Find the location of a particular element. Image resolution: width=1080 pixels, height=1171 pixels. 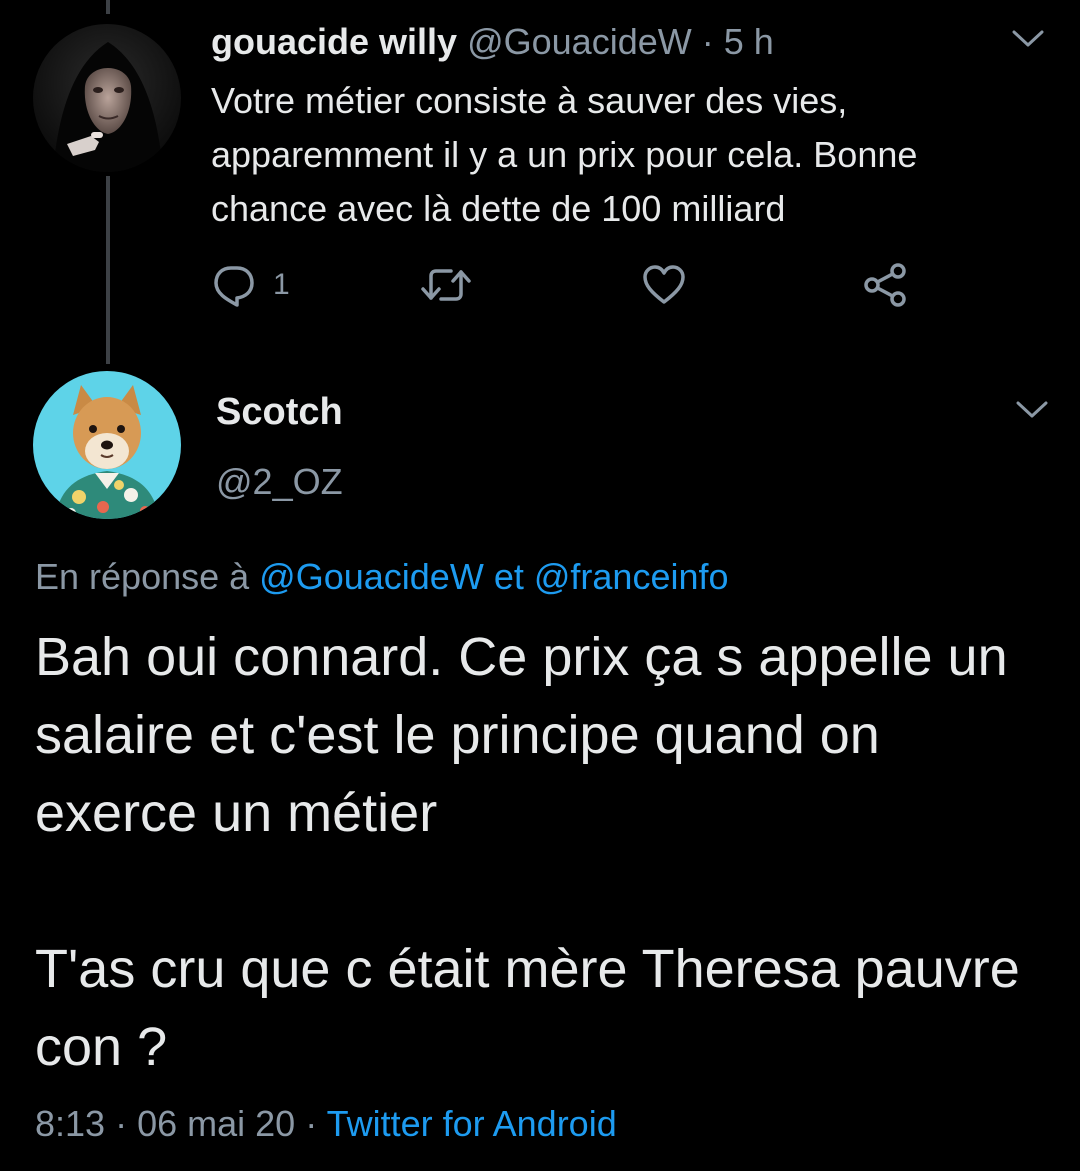

share-icon is located at coordinates (885, 285).